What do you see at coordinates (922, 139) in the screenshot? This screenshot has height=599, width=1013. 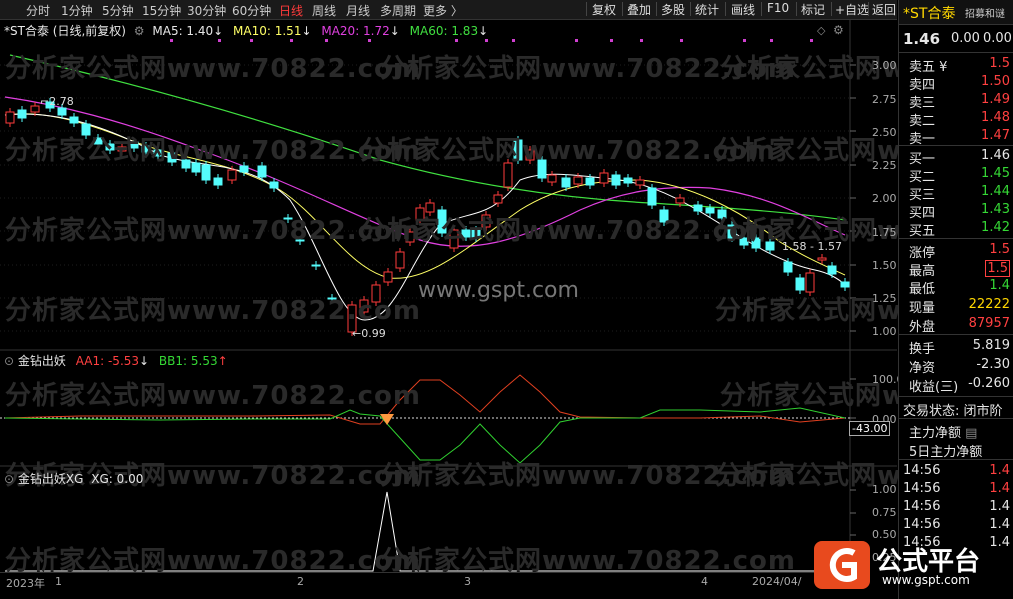 I see `ask-label: 卖一` at bounding box center [922, 139].